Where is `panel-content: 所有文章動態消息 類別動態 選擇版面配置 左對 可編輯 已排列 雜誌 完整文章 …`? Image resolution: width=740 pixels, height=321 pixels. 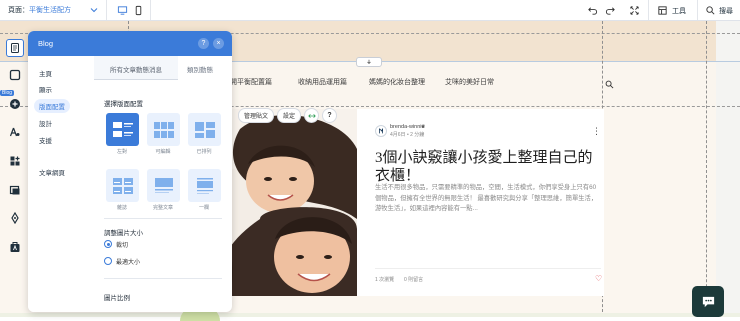
panel-content: 所有文章動態消息 類別動態 選擇版面配置 左對 可編輯 已排列 雜誌 完整文章 … is located at coordinates (163, 184).